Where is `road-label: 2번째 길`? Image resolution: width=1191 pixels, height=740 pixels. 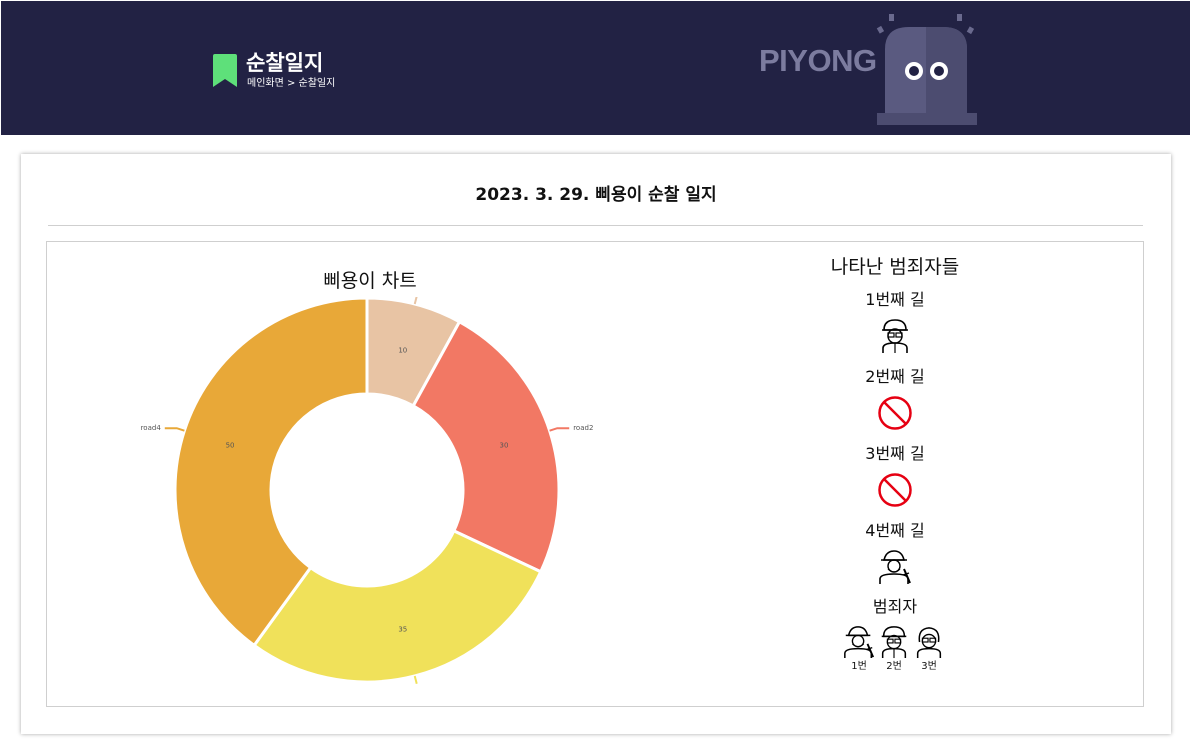 road-label: 2번째 길 is located at coordinates (895, 376).